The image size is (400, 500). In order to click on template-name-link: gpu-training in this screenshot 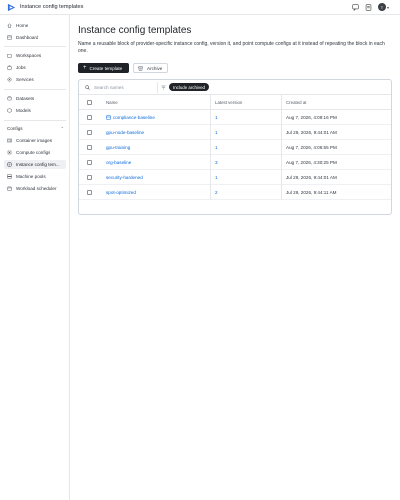, I will do `click(118, 147)`.